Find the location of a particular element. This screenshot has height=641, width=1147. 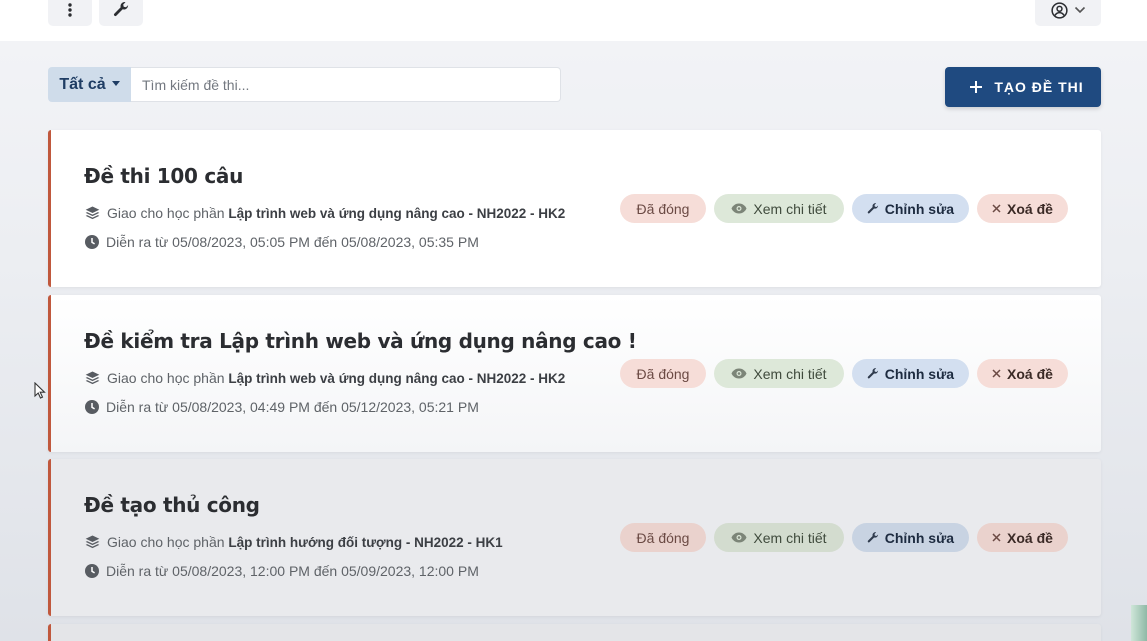

search-bar: Tất cả is located at coordinates (304, 84).